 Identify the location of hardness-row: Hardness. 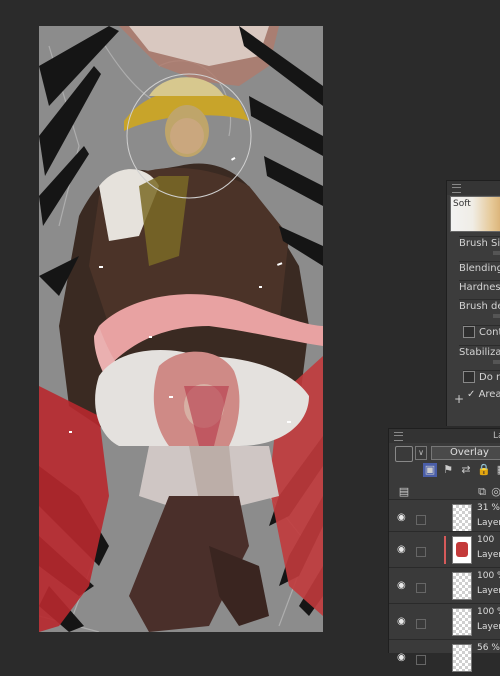
(479, 290).